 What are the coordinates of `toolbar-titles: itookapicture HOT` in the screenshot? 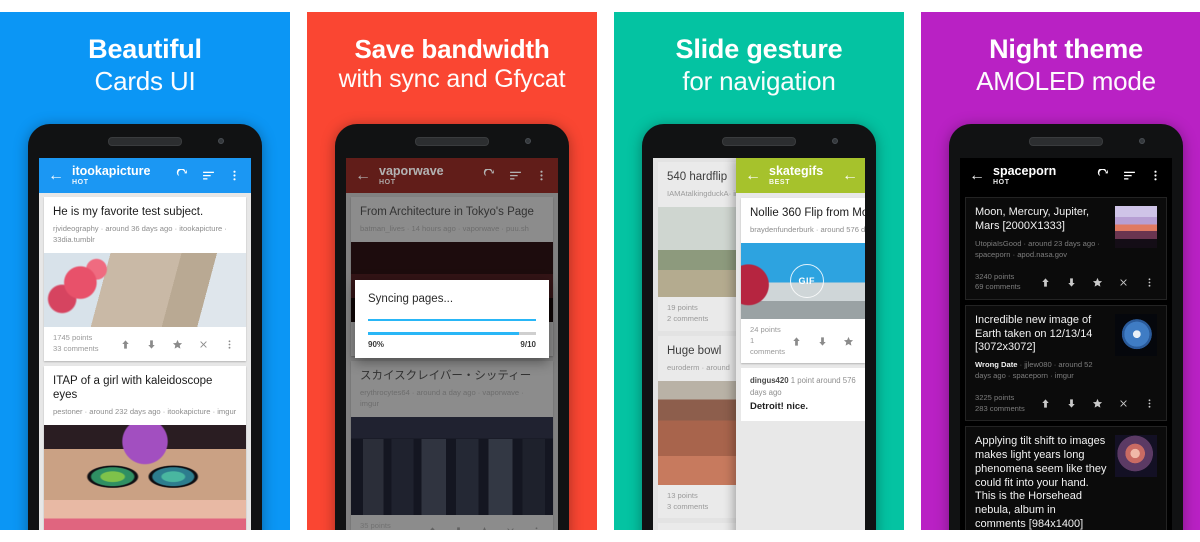 It's located at (121, 175).